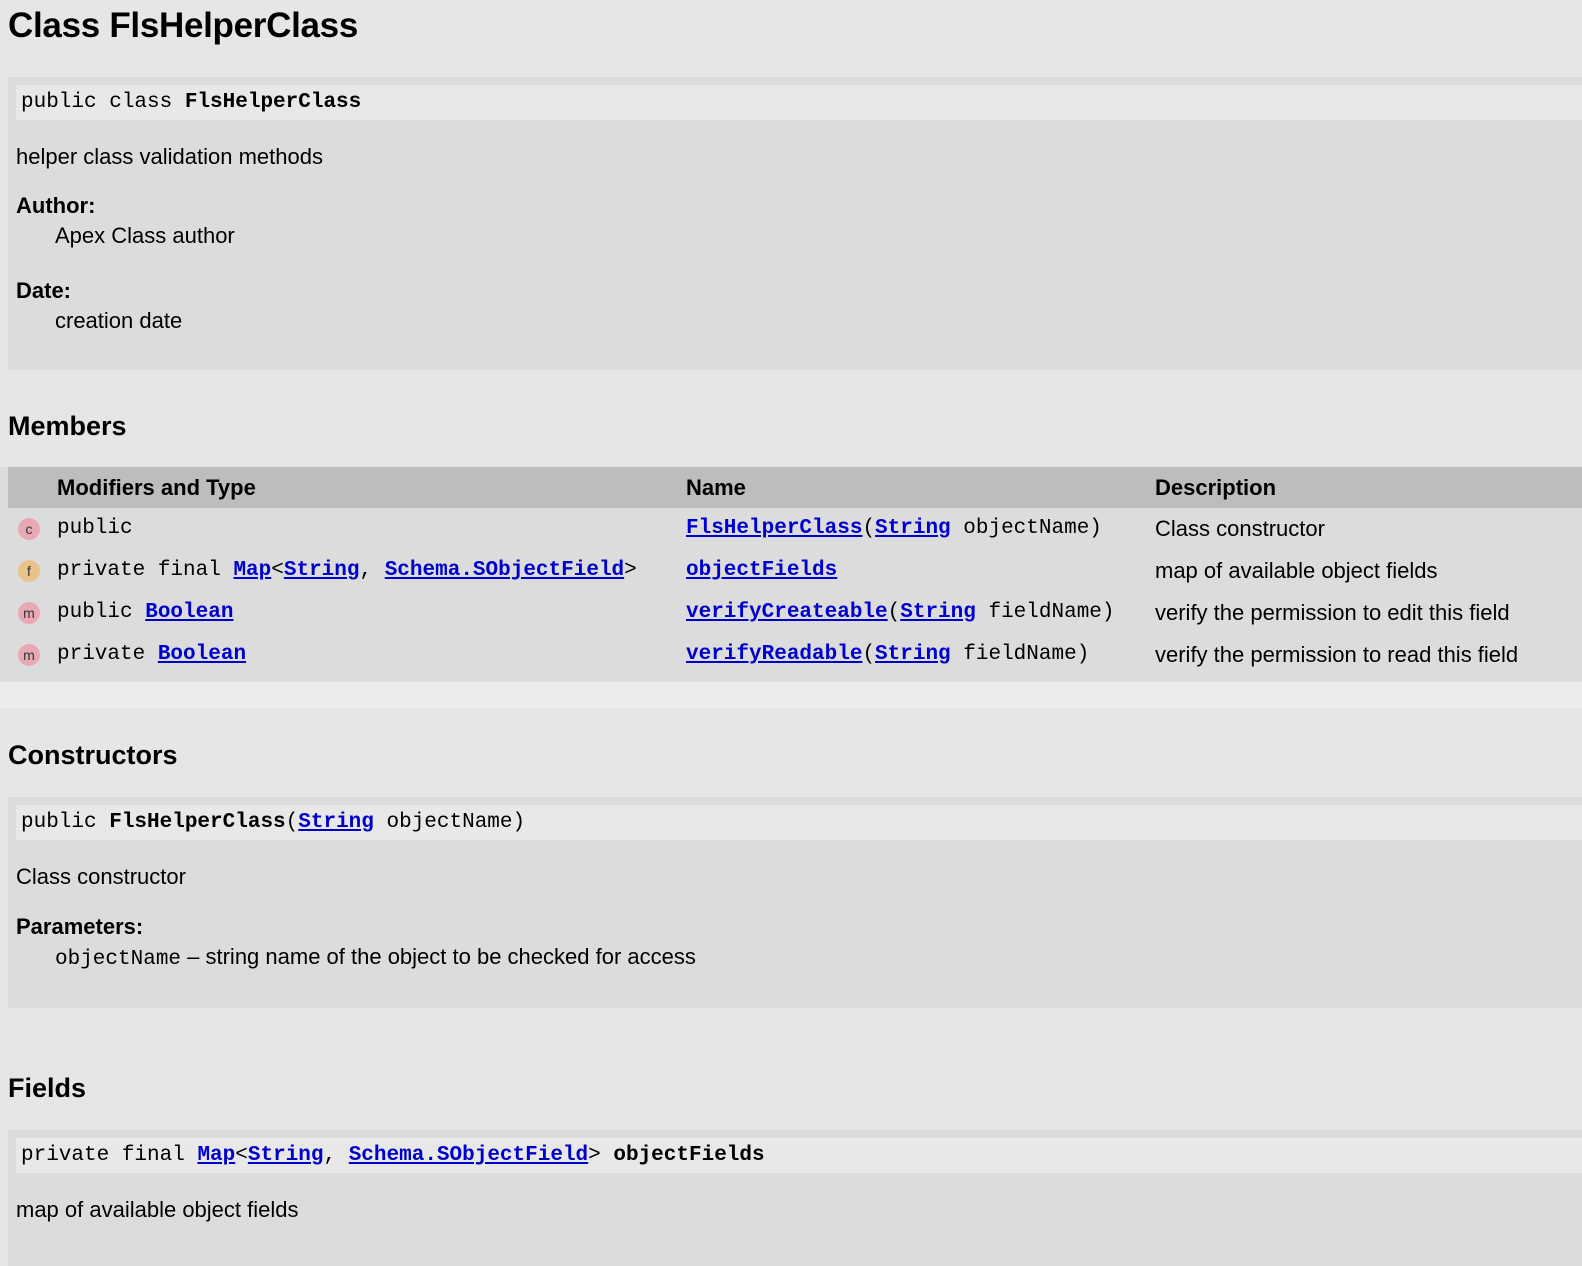  What do you see at coordinates (799, 822) in the screenshot?
I see `constructor-signature: public FlsHelperClass(String objectName)` at bounding box center [799, 822].